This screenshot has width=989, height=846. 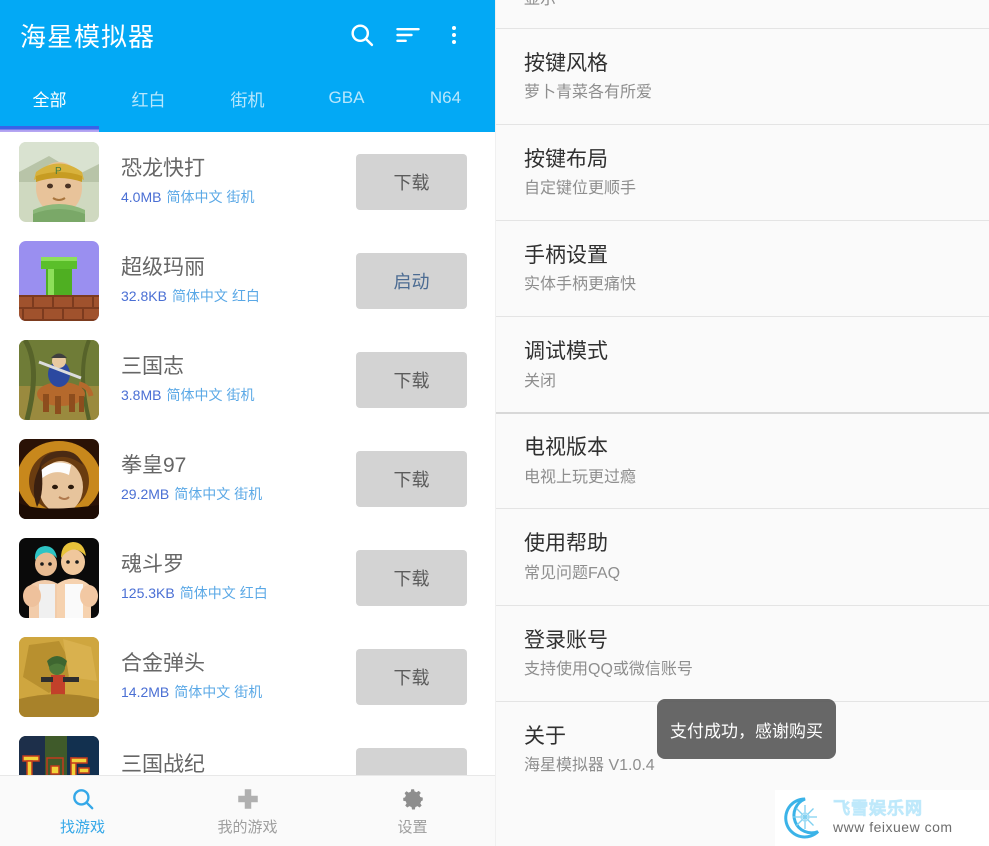 I want to click on settings-subtitle: 常见问题FAQ, so click(x=572, y=573).